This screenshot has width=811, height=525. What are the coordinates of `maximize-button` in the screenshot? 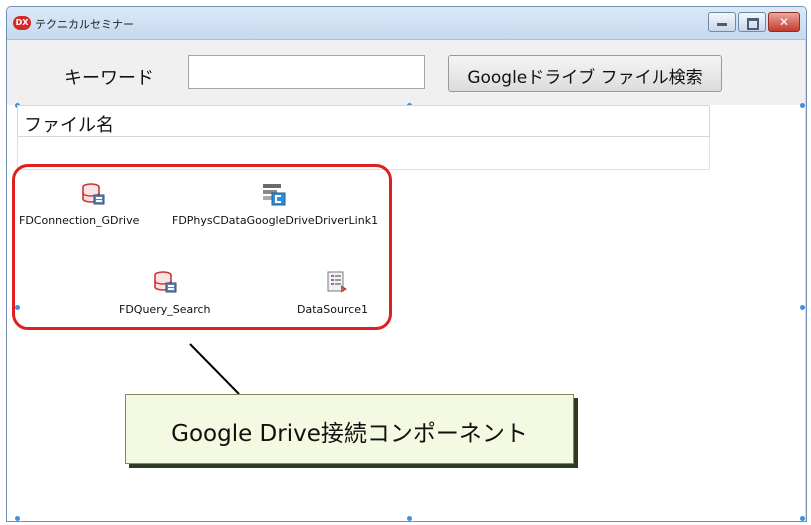 It's located at (752, 22).